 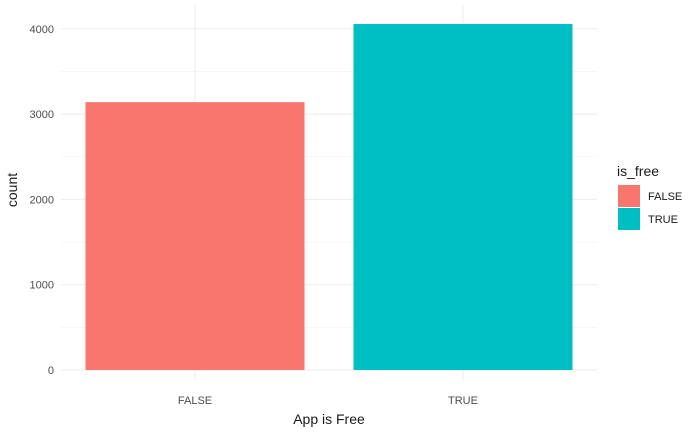 What do you see at coordinates (663, 220) in the screenshot?
I see `legend-label-true: TRUE` at bounding box center [663, 220].